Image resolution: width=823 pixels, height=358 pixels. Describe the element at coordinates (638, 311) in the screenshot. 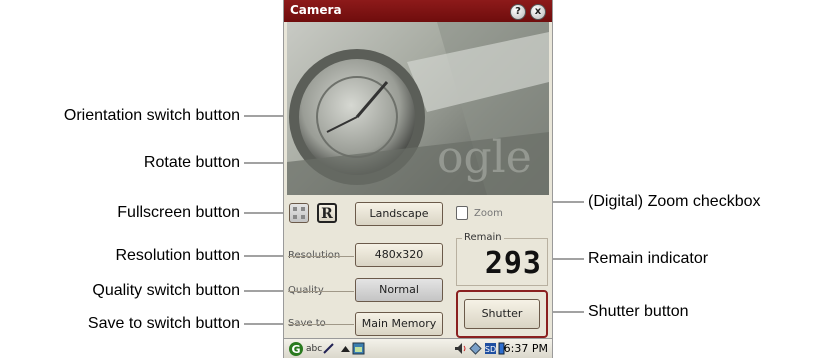

I see `callout-shutter: Shutter button` at that location.